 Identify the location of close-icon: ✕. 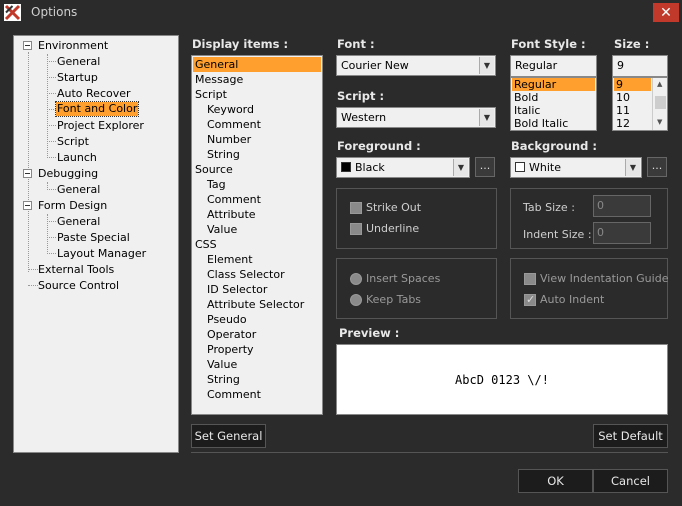
(666, 12).